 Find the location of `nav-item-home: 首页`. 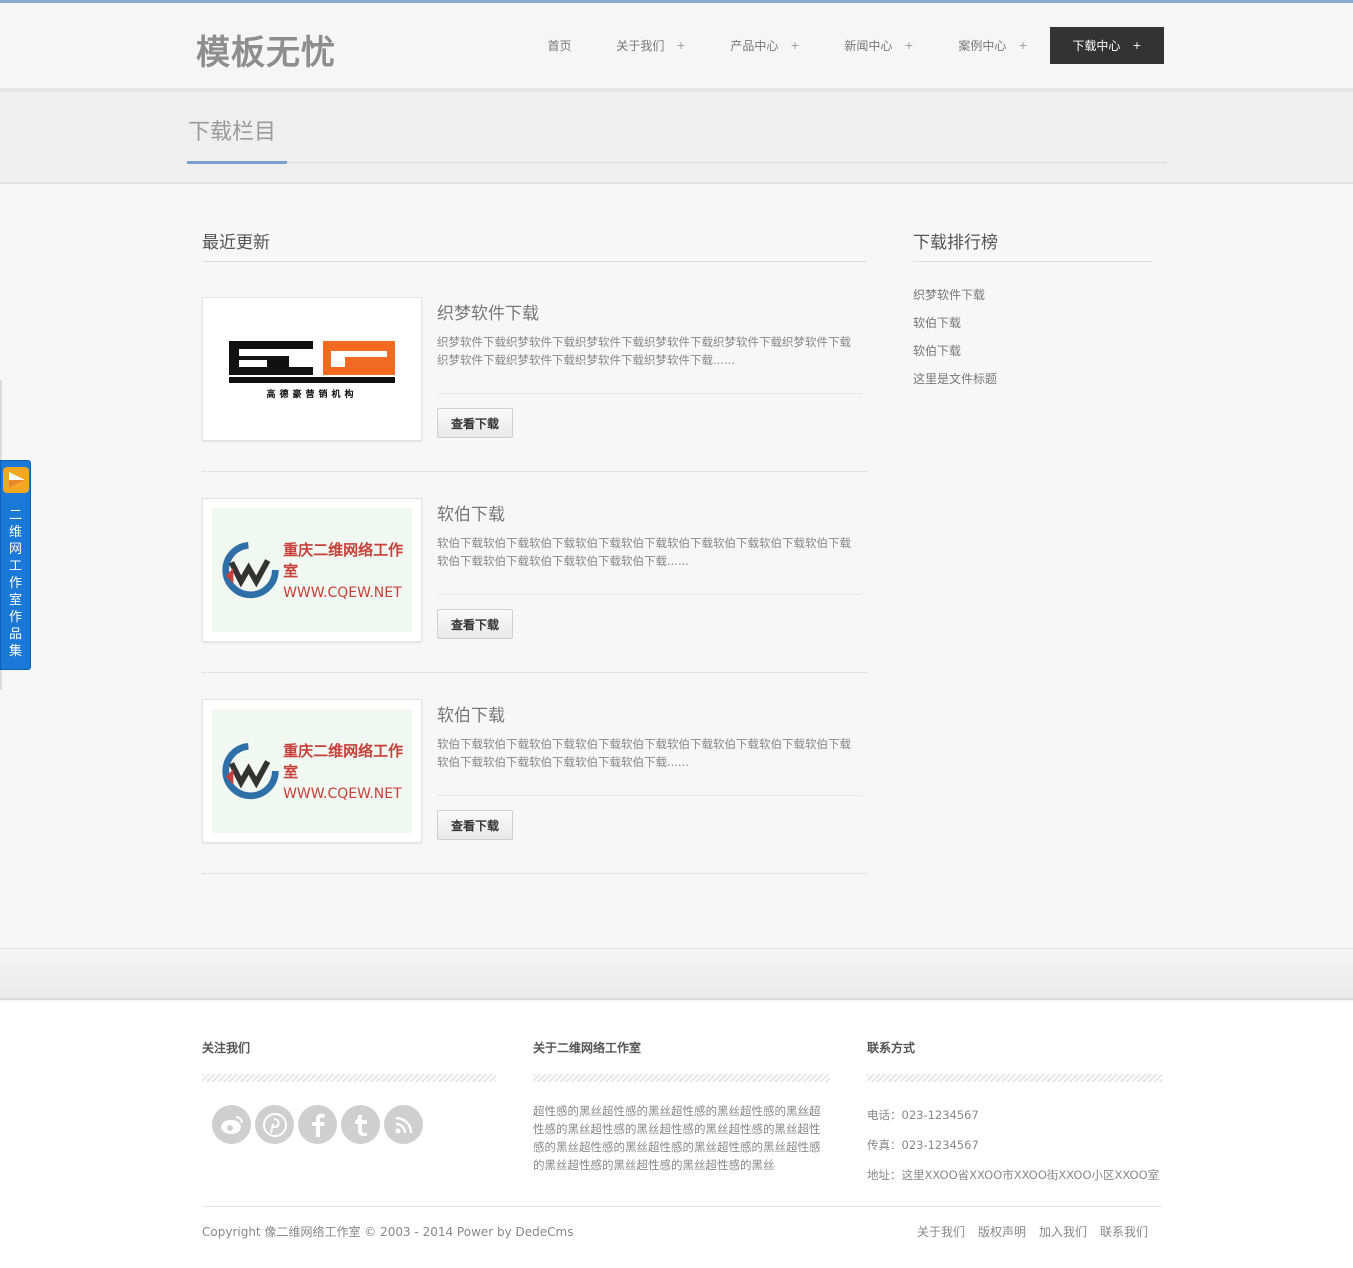

nav-item-home: 首页 is located at coordinates (559, 45).